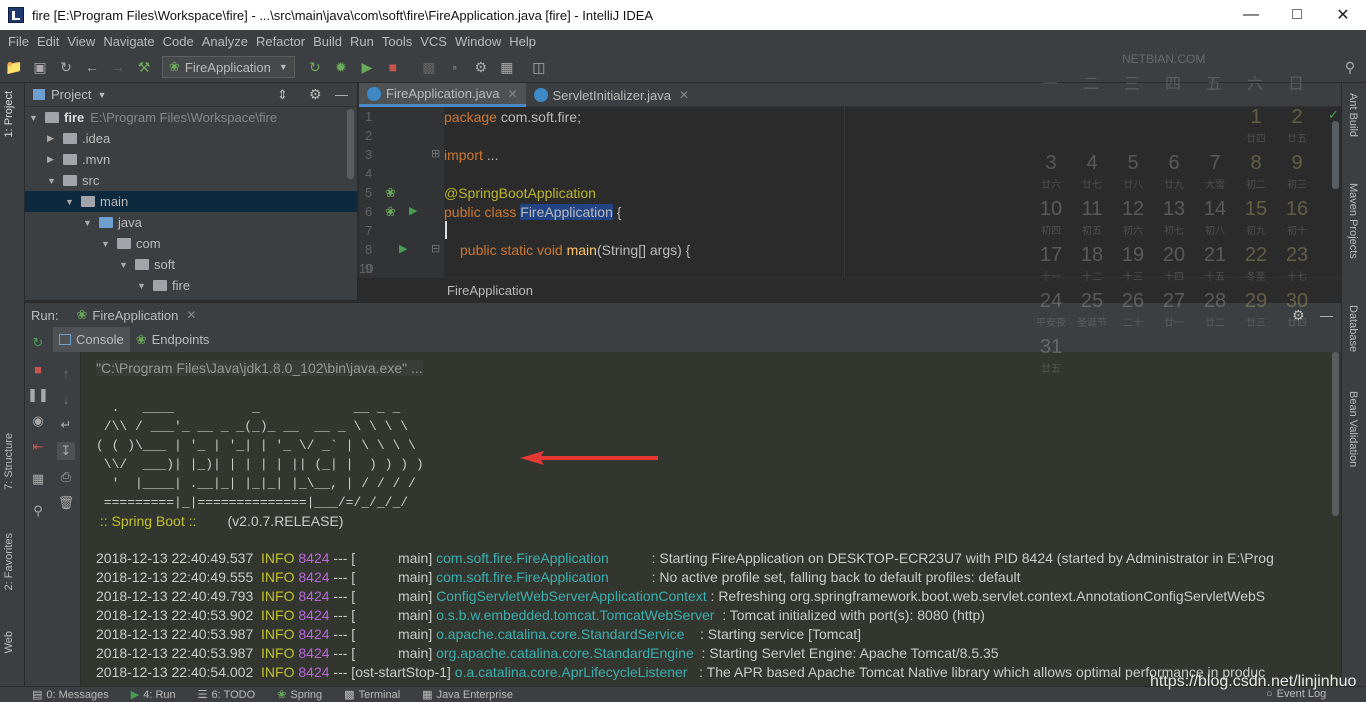 This screenshot has width=1366, height=702. Describe the element at coordinates (38, 447) in the screenshot. I see `exit-icon: ⇤` at that location.